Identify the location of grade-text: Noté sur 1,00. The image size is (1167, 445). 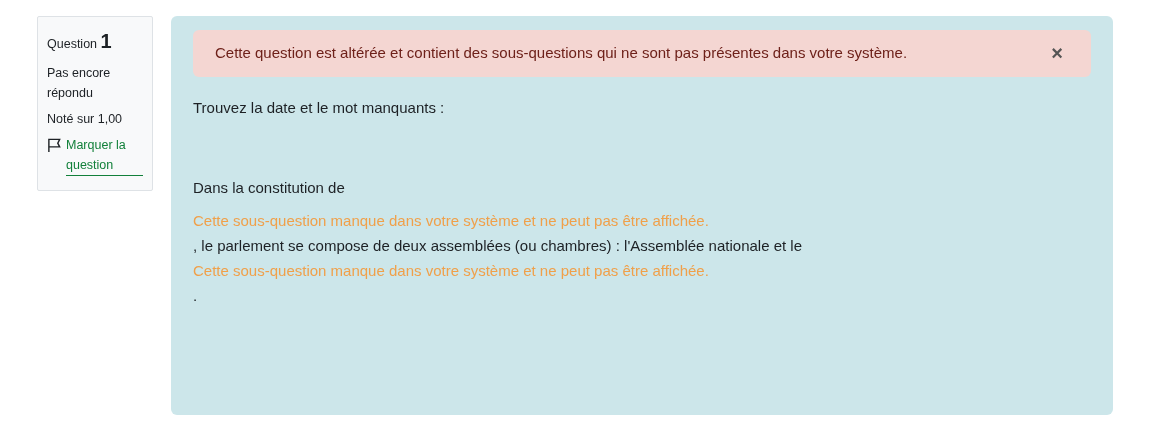
(85, 119).